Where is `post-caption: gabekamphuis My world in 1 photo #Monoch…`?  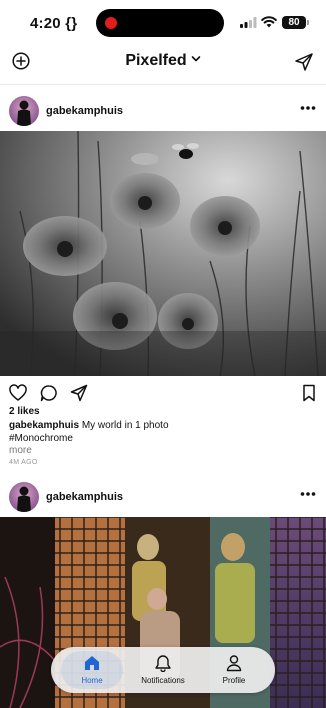 post-caption: gabekamphuis My world in 1 photo #Monoch… is located at coordinates (159, 432).